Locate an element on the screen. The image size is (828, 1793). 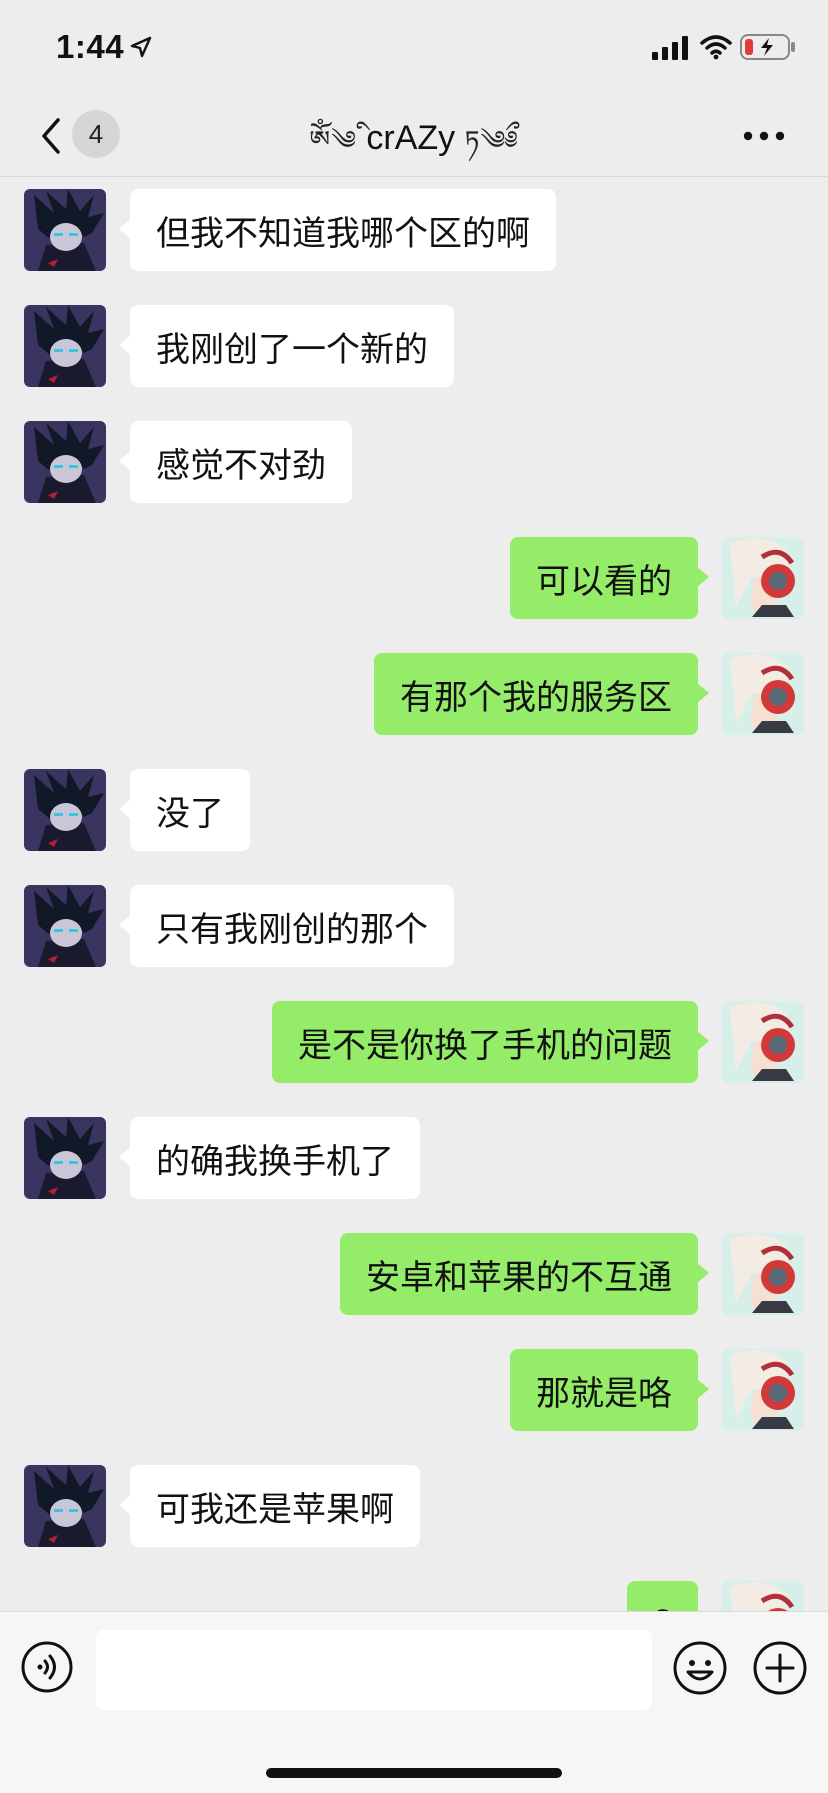
message-bubble-outgoing: 可以看的 is located at coordinates (609, 578).